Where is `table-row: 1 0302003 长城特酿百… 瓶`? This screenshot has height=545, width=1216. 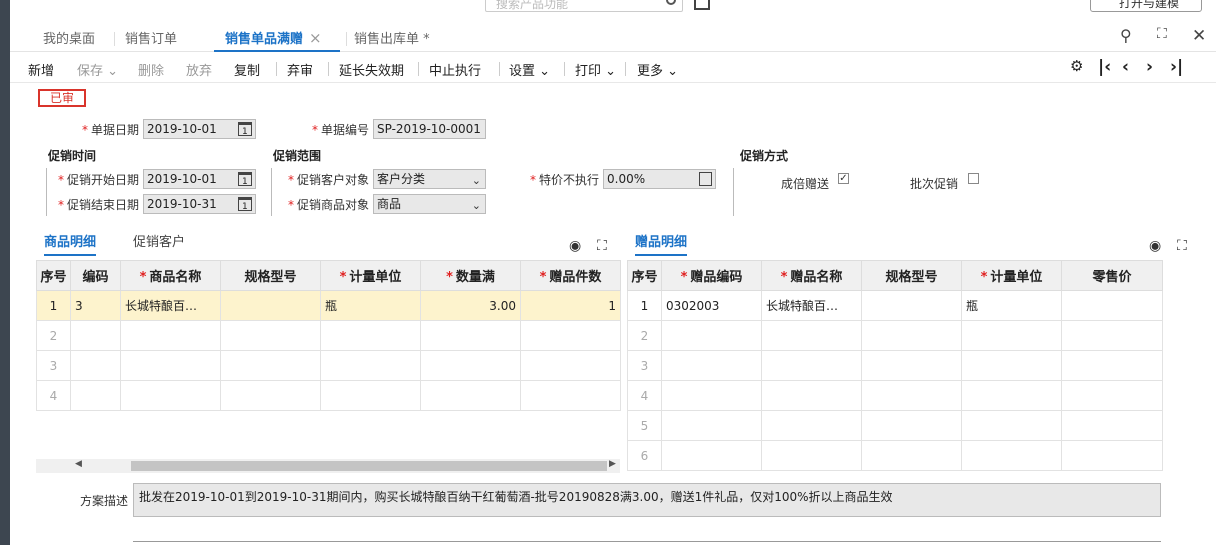 table-row: 1 0302003 长城特酿百… 瓶 is located at coordinates (895, 305).